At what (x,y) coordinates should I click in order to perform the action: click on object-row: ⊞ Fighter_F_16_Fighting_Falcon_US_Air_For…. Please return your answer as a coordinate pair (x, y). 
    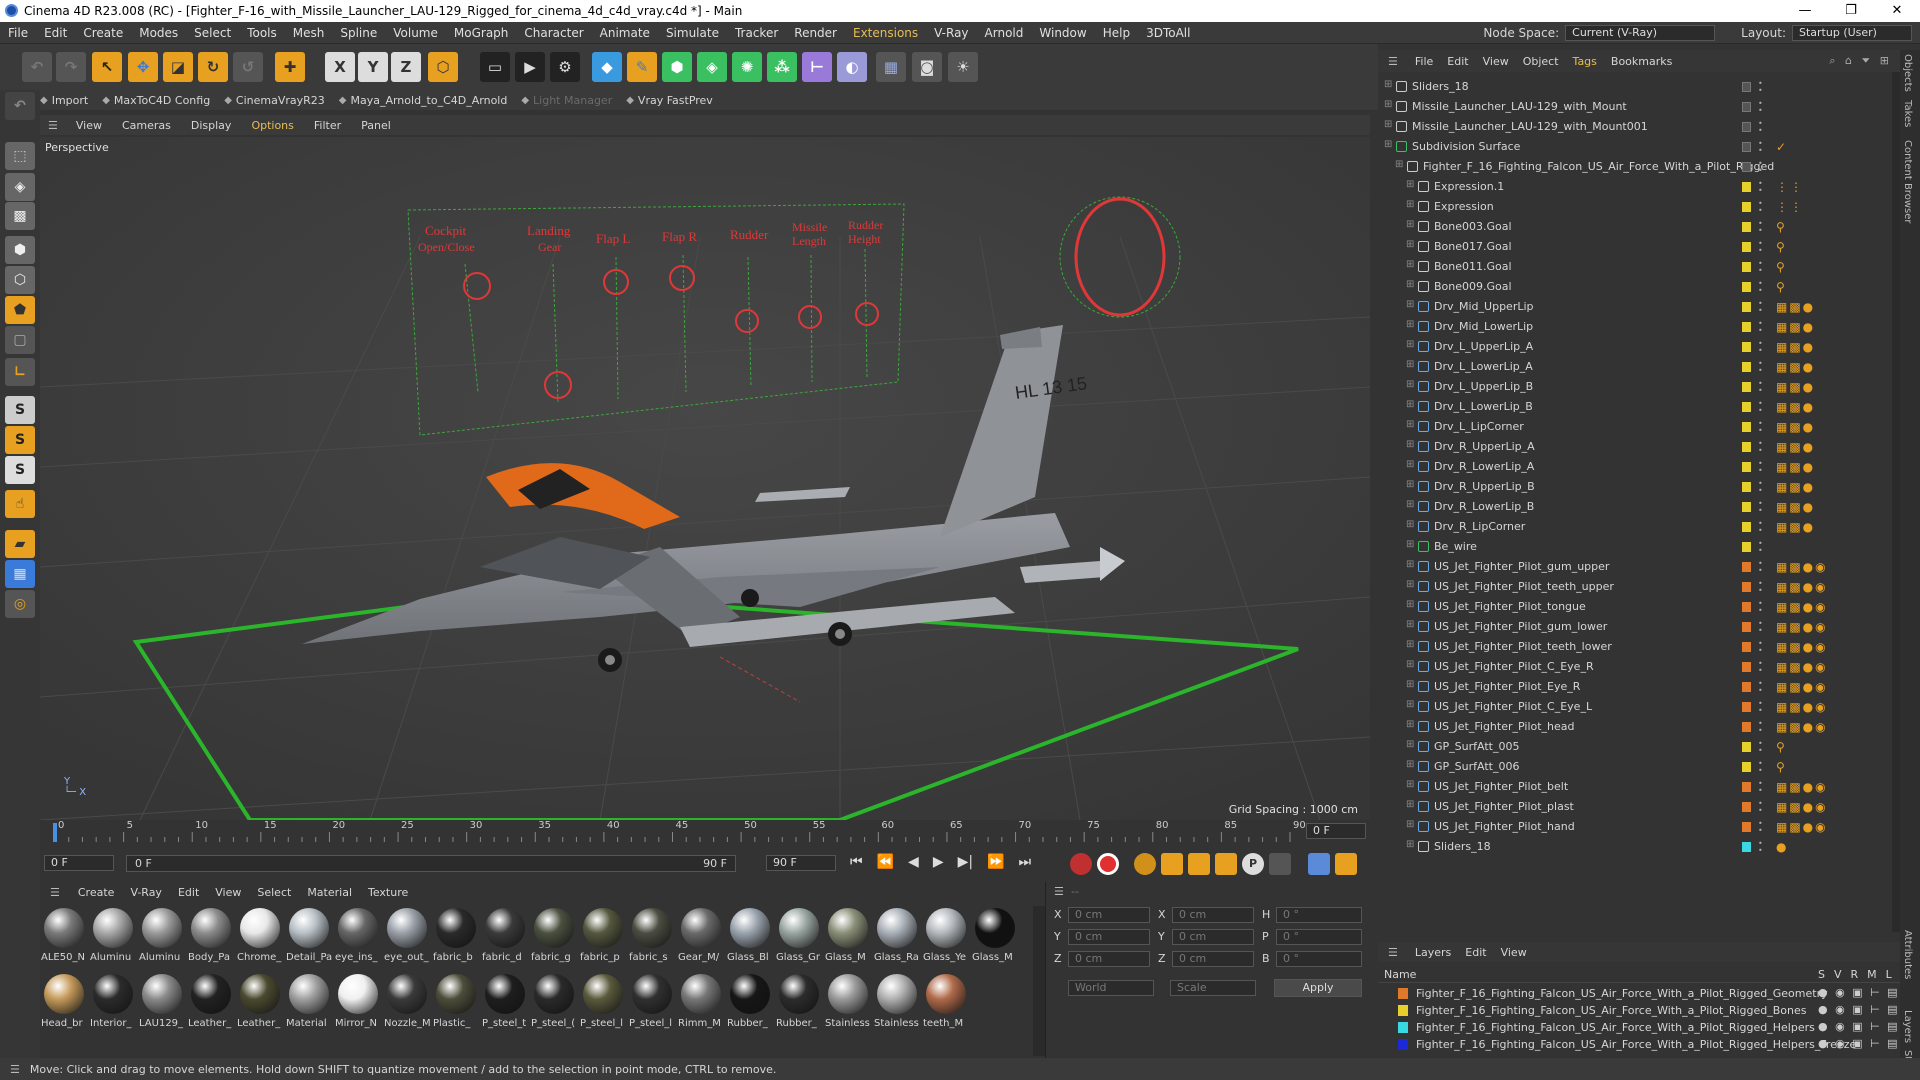
    Looking at the image, I should click on (1639, 167).